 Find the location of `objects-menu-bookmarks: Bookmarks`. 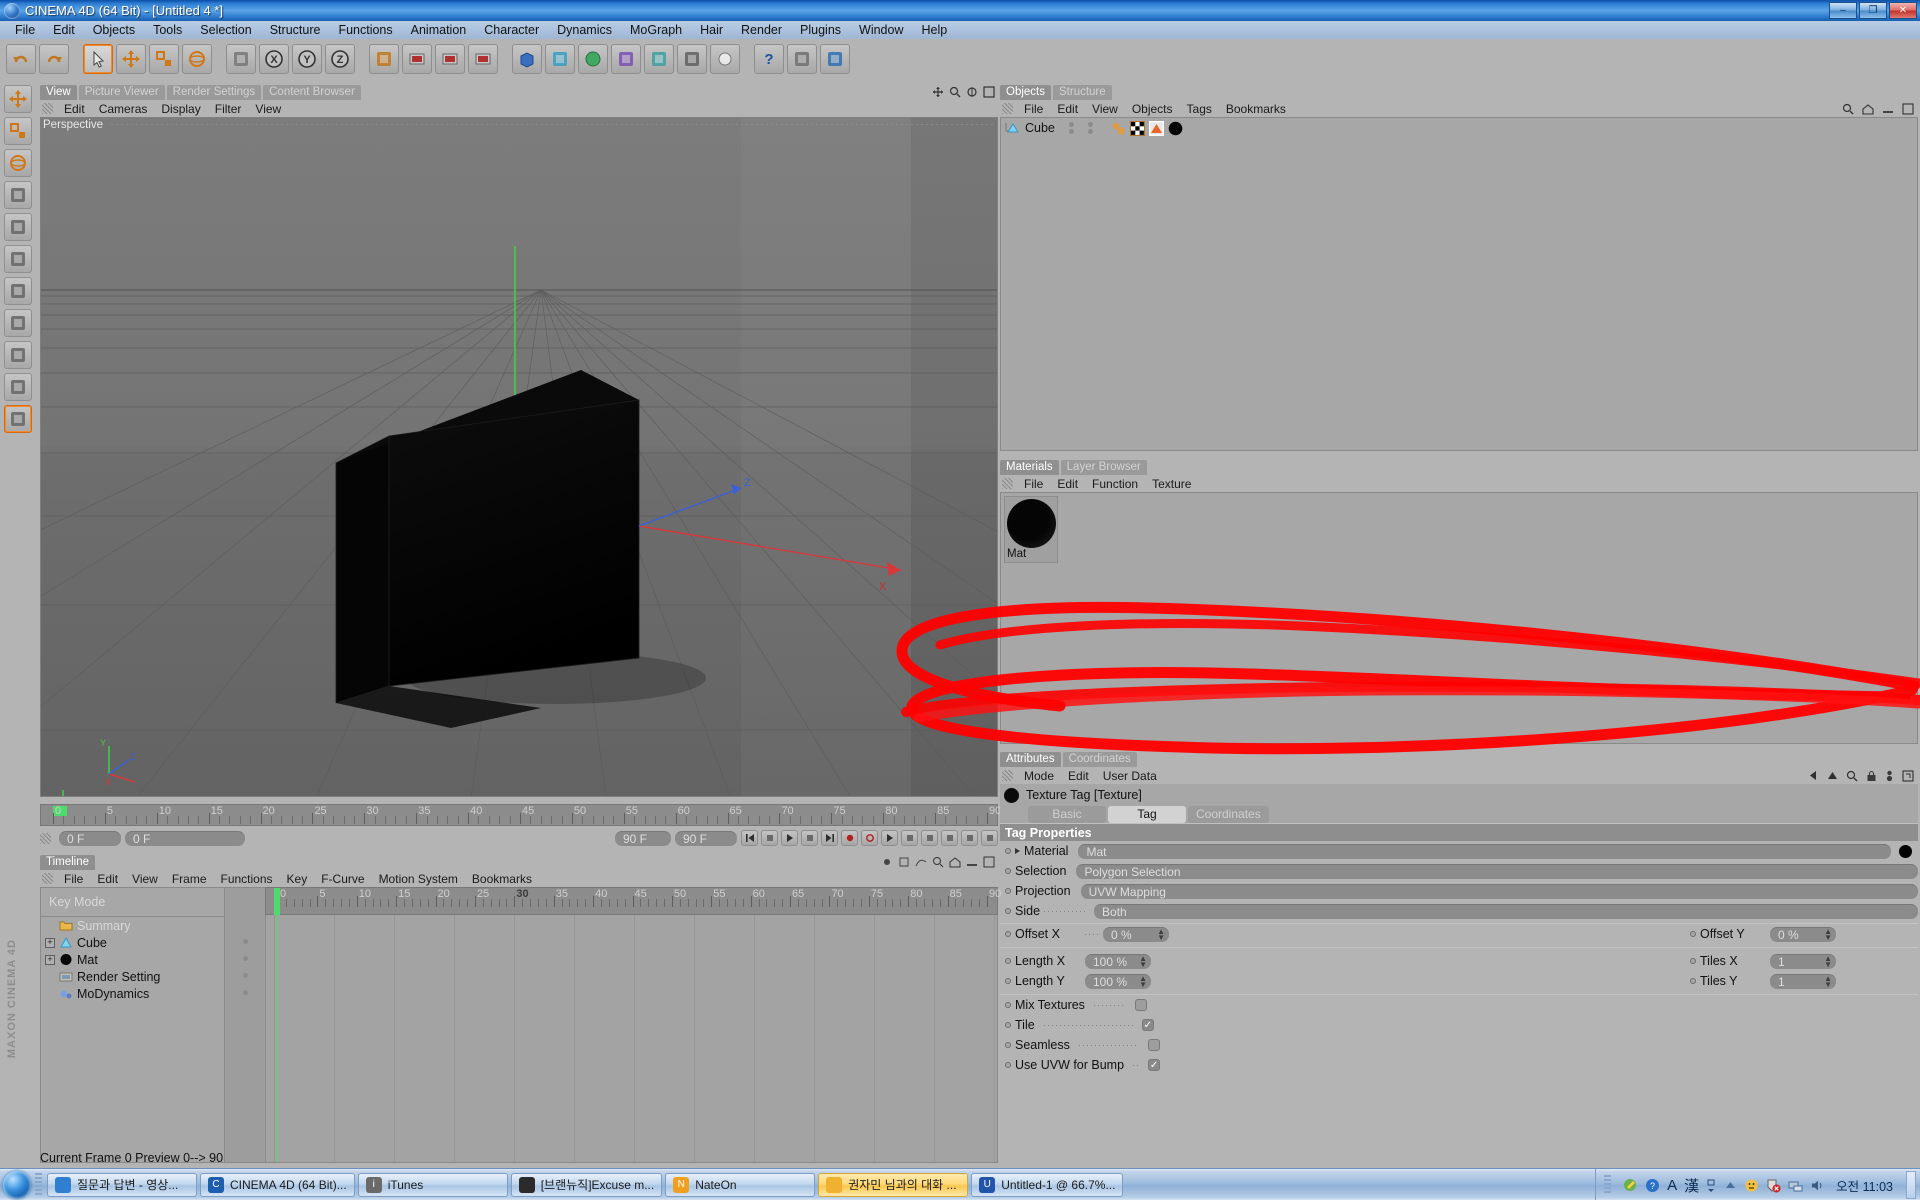

objects-menu-bookmarks: Bookmarks is located at coordinates (1256, 109).